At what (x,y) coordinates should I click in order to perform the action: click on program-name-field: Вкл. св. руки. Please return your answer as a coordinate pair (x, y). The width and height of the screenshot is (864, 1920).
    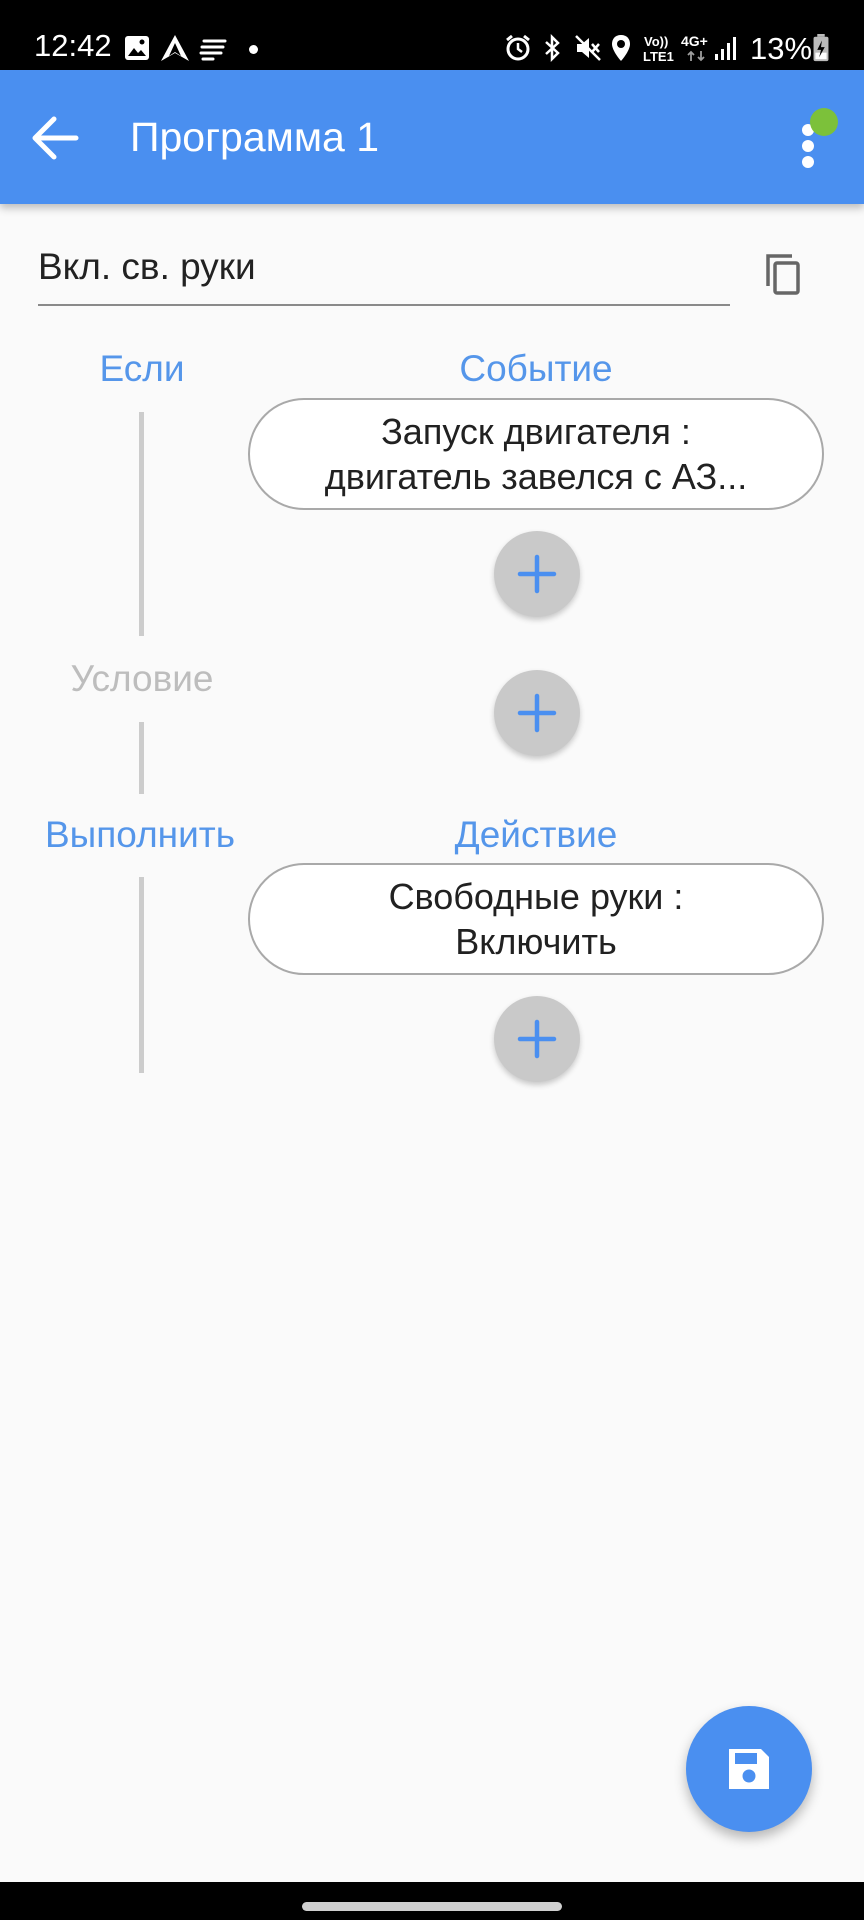
    Looking at the image, I should click on (384, 271).